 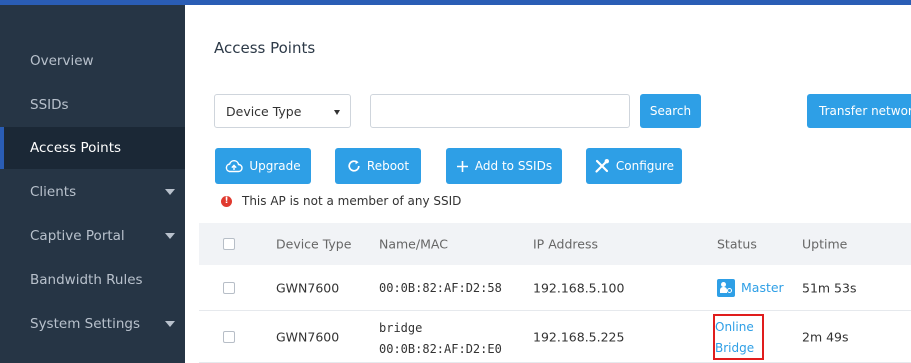 I want to click on configure-label: Configure, so click(x=645, y=166).